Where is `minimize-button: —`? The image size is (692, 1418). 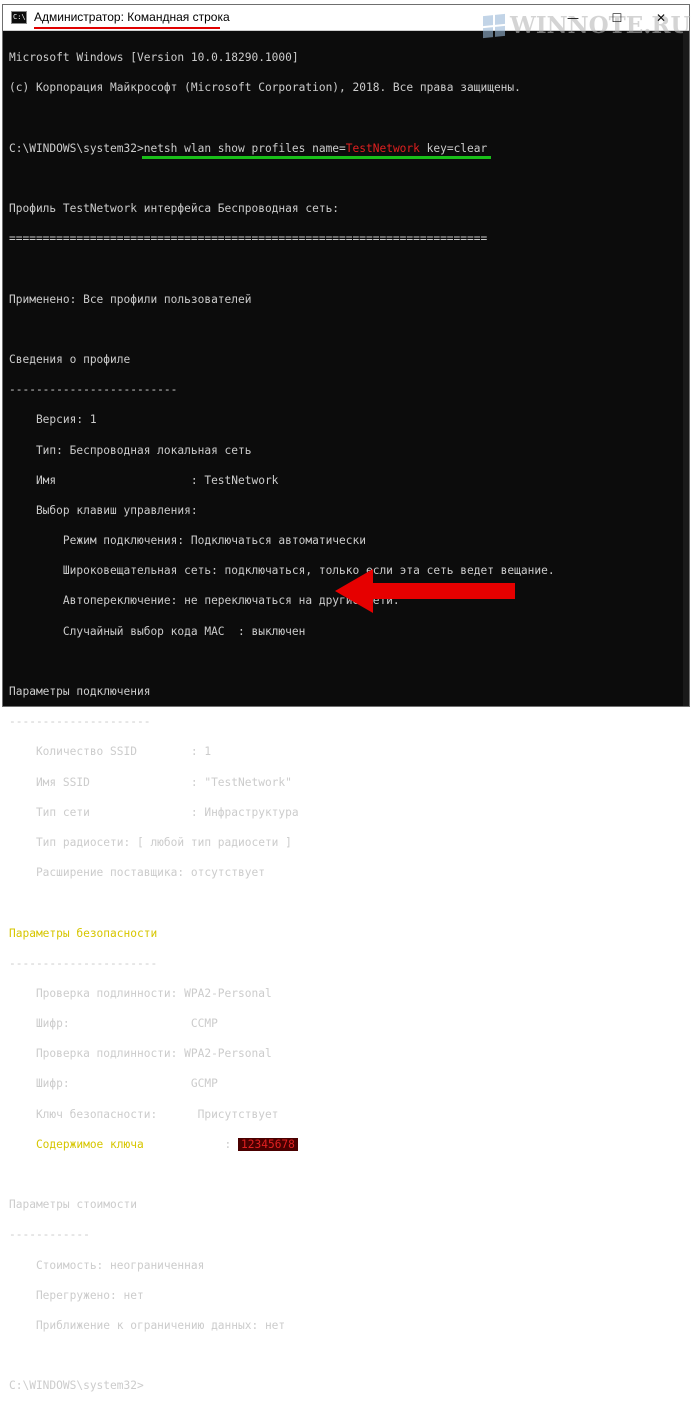 minimize-button: — is located at coordinates (573, 18).